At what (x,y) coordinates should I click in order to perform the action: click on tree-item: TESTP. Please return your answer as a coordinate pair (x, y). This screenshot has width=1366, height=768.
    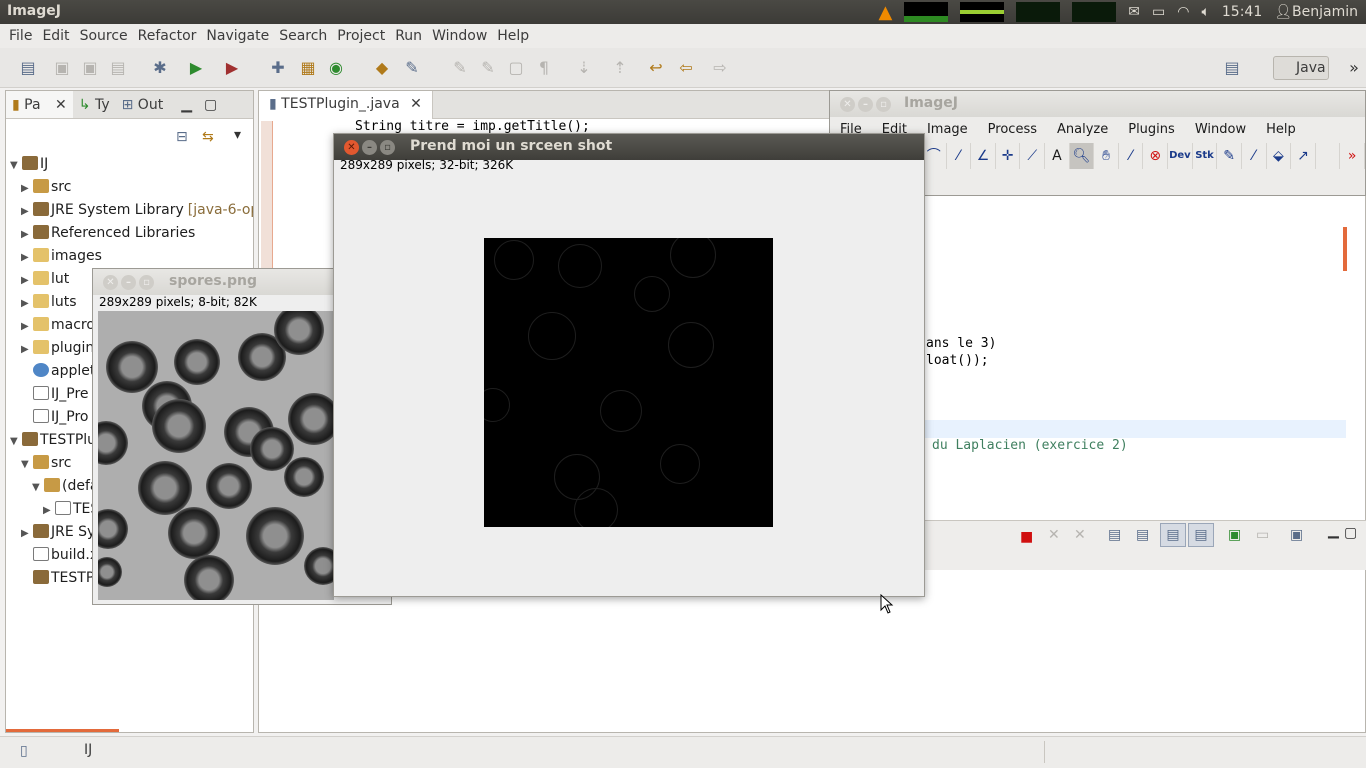
    Looking at the image, I should click on (57, 578).